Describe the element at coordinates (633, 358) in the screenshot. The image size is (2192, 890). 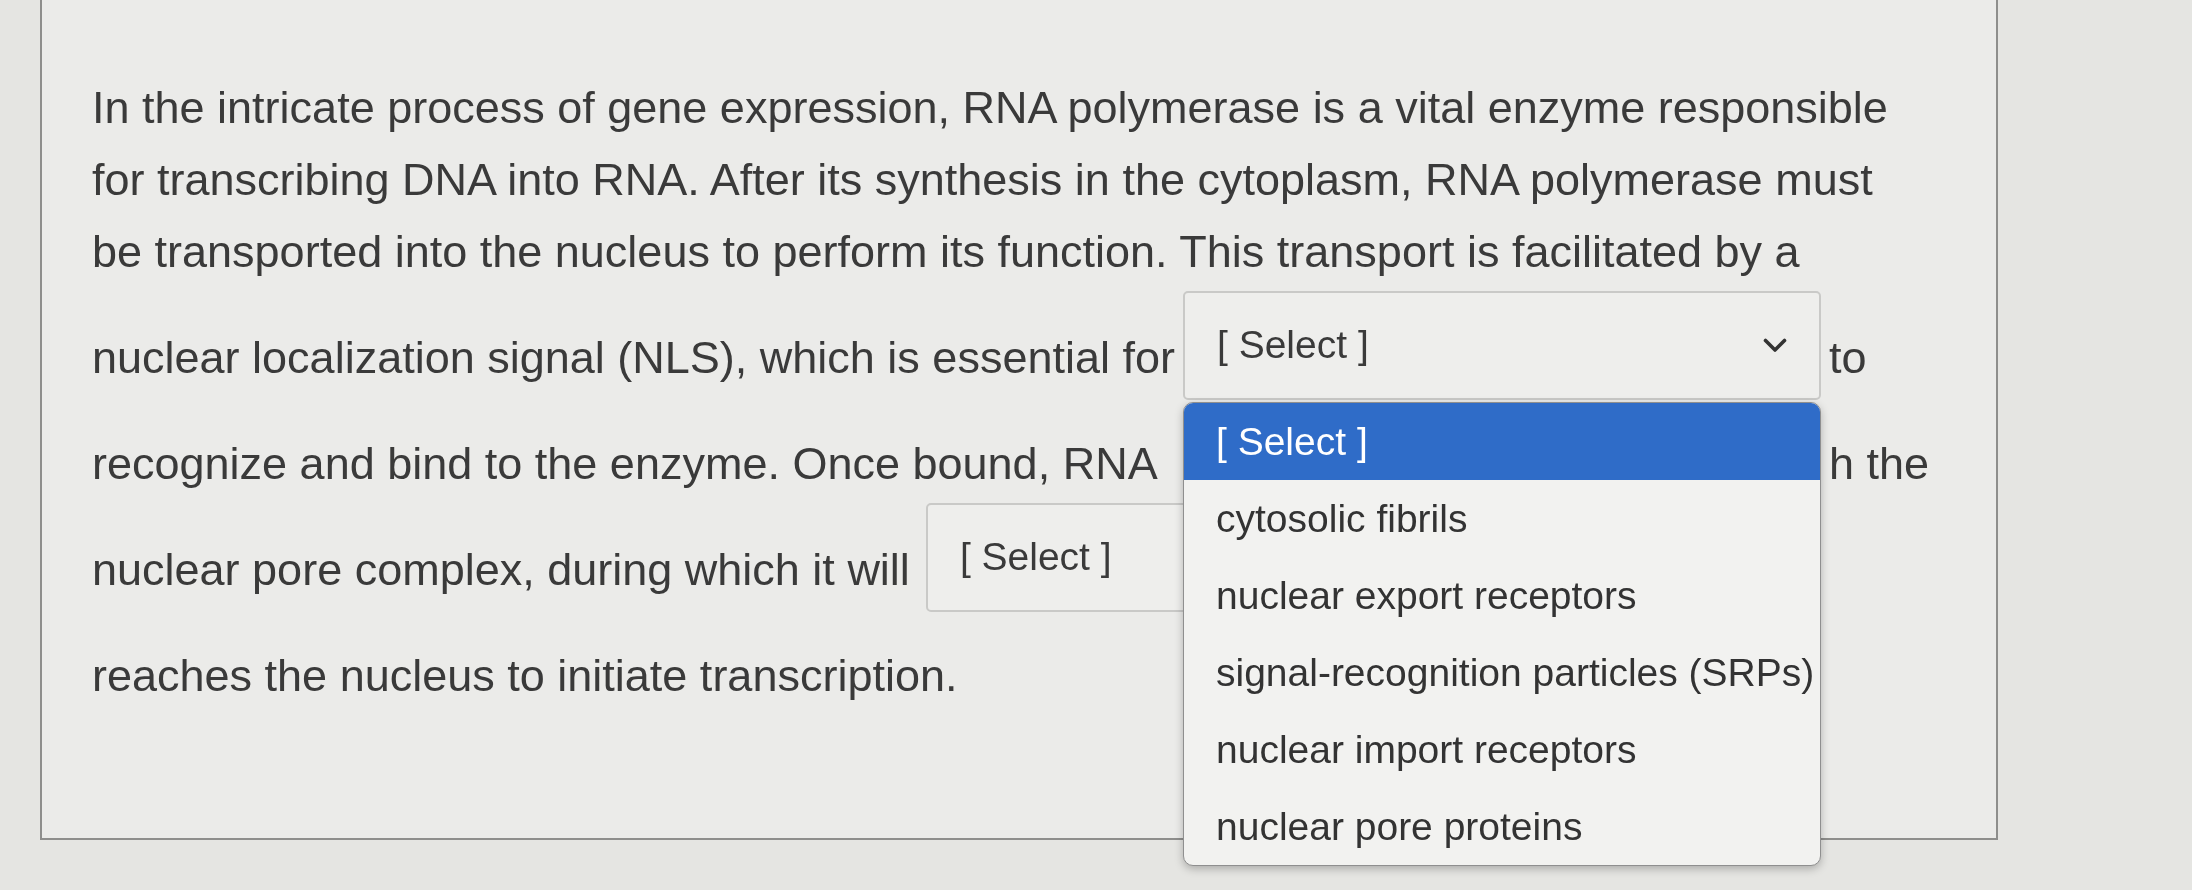
I see `question-text: nuclear localization signal (NLS), which is essential for` at that location.